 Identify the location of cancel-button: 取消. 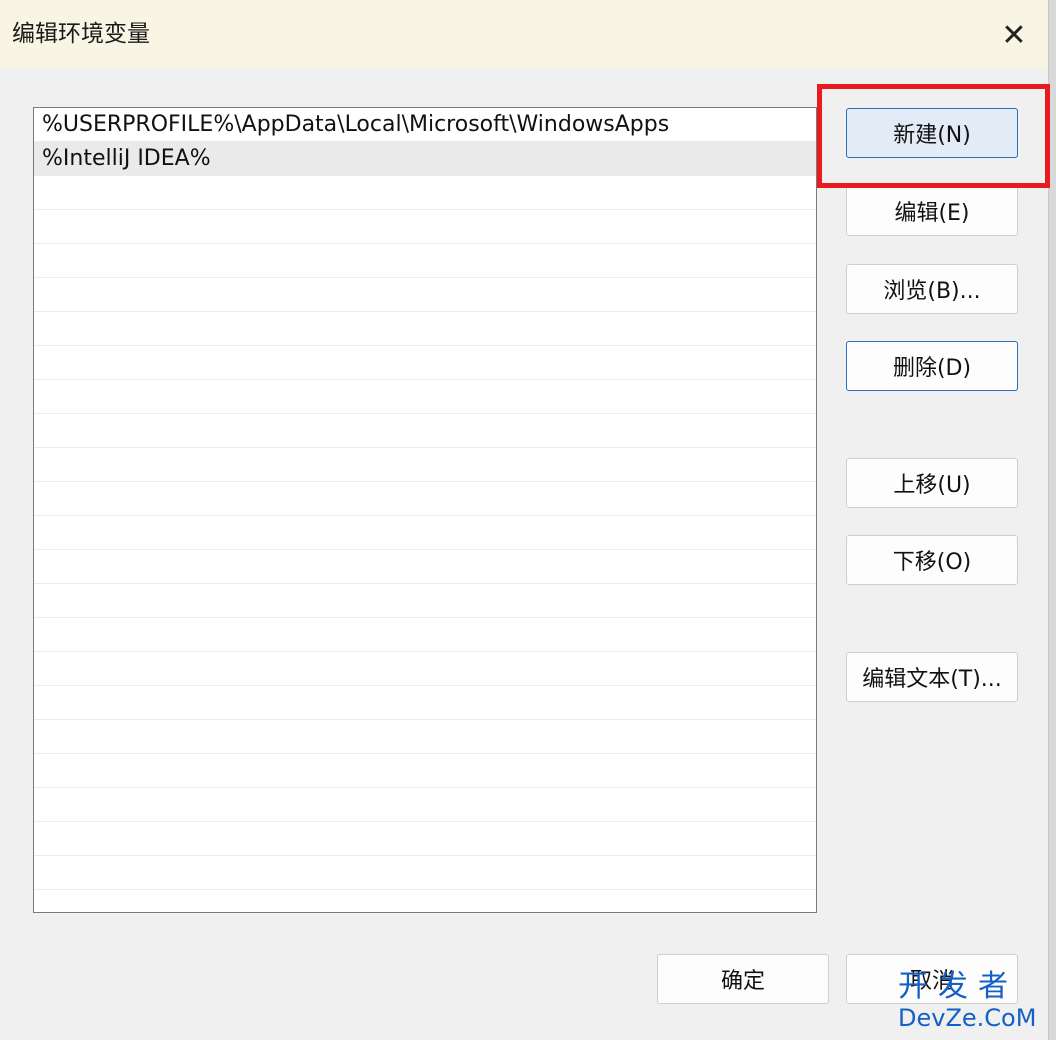
(932, 979).